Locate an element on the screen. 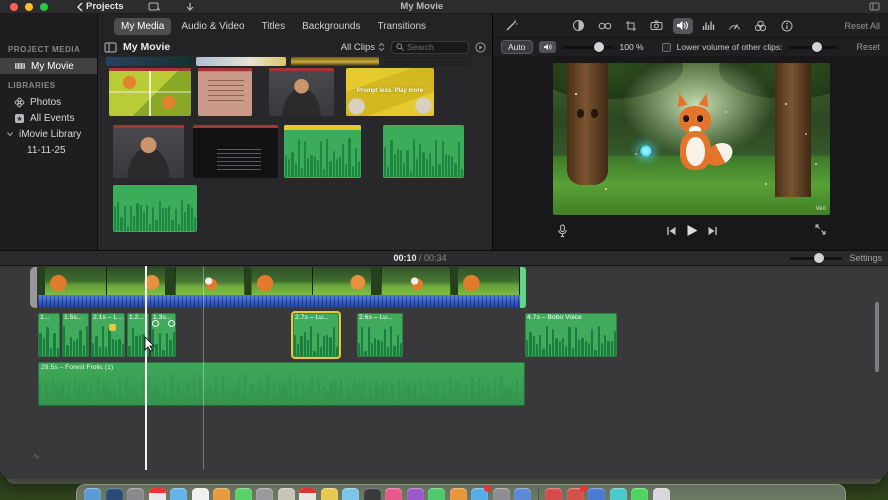 The height and width of the screenshot is (500, 888). clip-trim-handle is located at coordinates (33, 287).